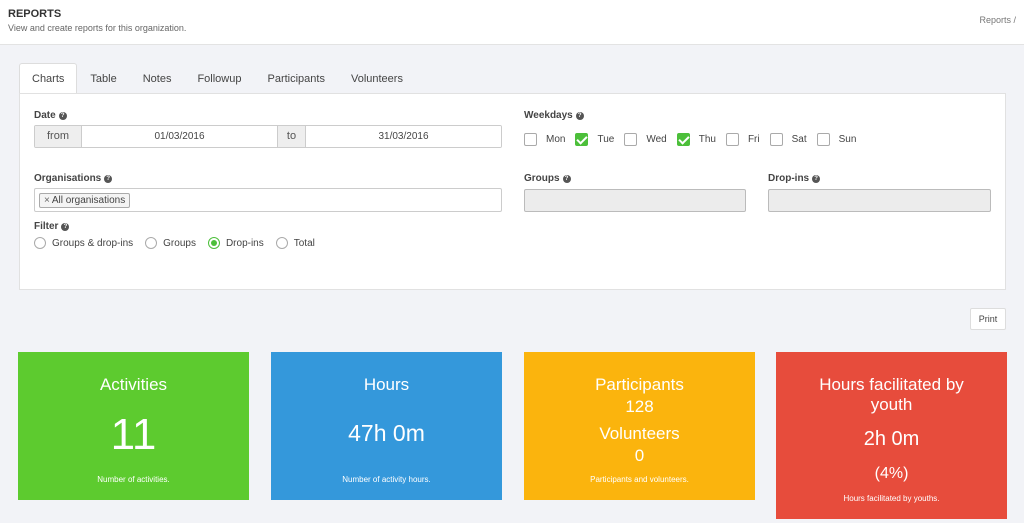 The image size is (1024, 523). What do you see at coordinates (403, 136) in the screenshot?
I see `to-date-input: 31/03/2016` at bounding box center [403, 136].